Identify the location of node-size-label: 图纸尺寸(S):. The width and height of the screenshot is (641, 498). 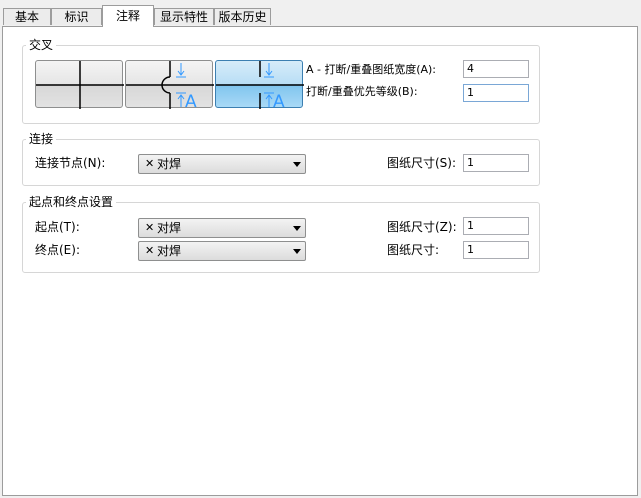
(422, 163).